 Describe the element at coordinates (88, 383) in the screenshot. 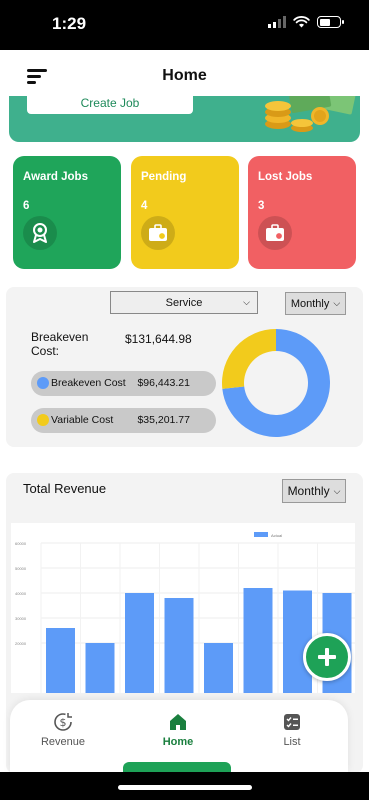

I see `breakeven-cost-label: Breakeven Cost` at that location.